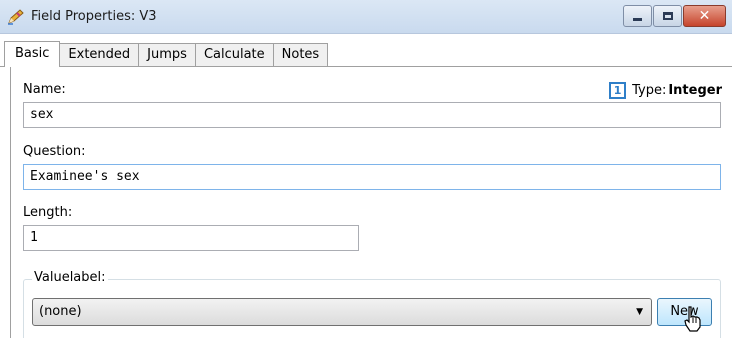  I want to click on maximize-button, so click(667, 16).